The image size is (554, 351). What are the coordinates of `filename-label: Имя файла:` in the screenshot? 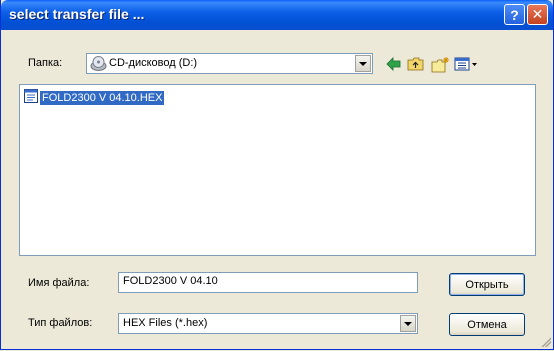 It's located at (59, 283).